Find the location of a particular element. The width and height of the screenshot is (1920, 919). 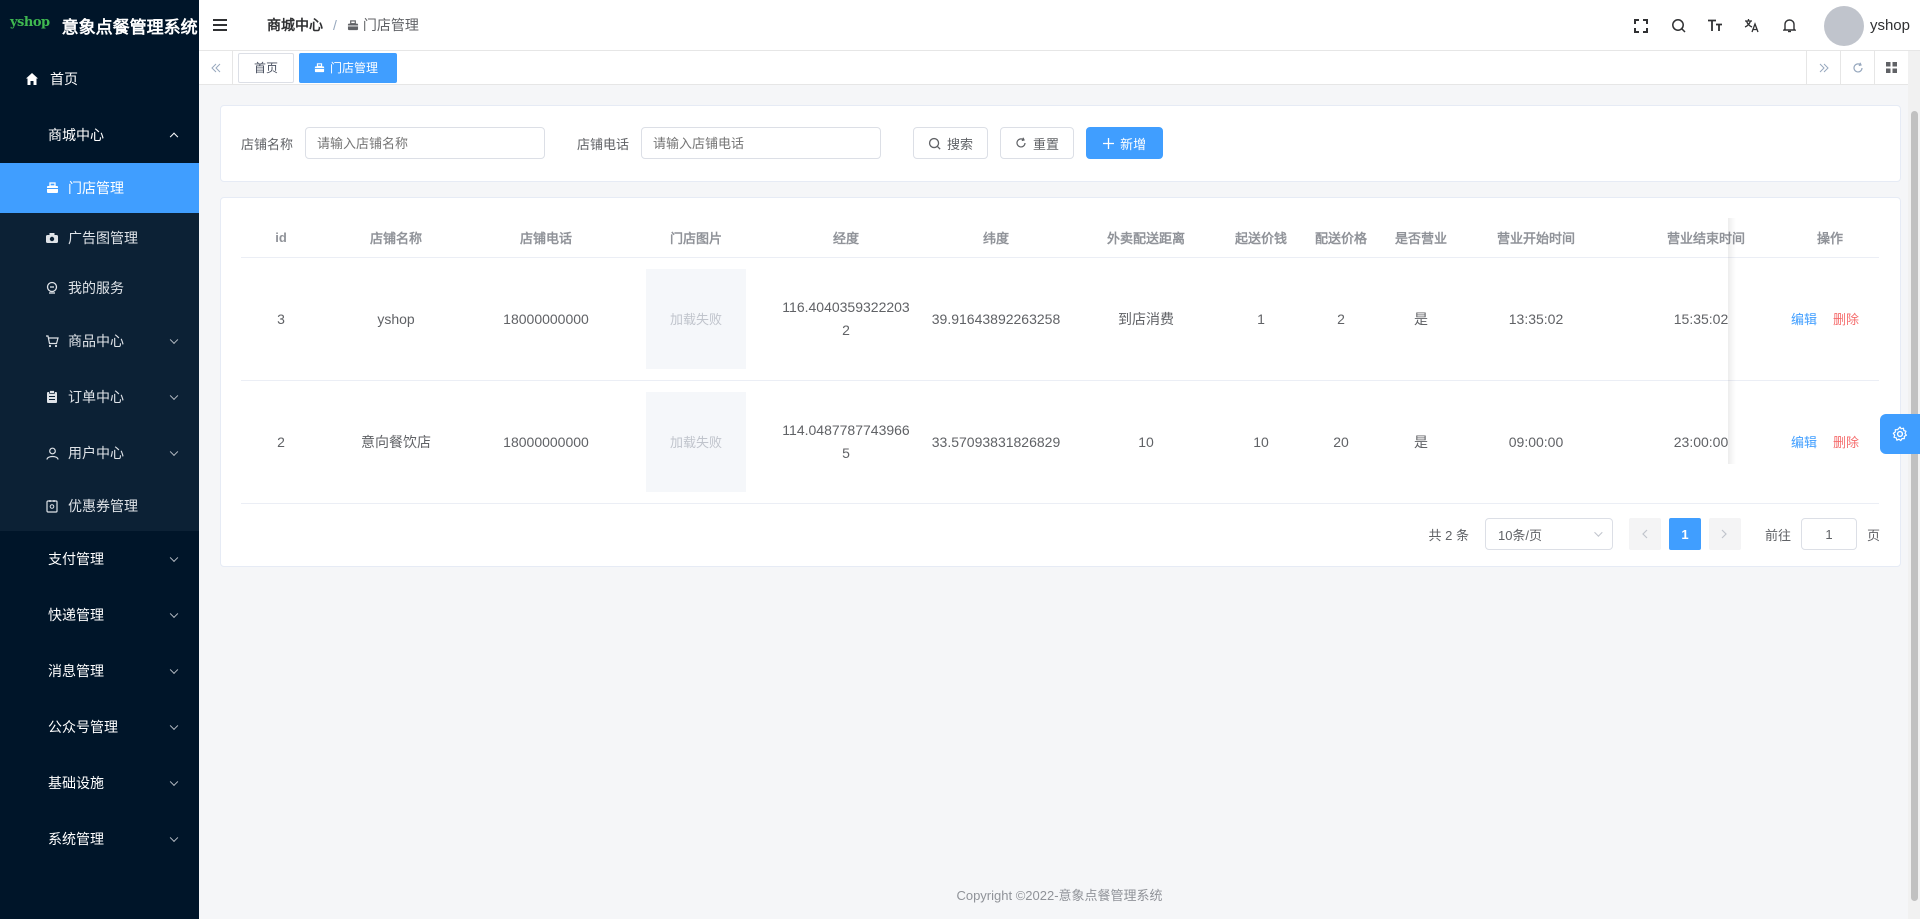

sidebar-group-mall-center: 商城中心 is located at coordinates (99, 135).